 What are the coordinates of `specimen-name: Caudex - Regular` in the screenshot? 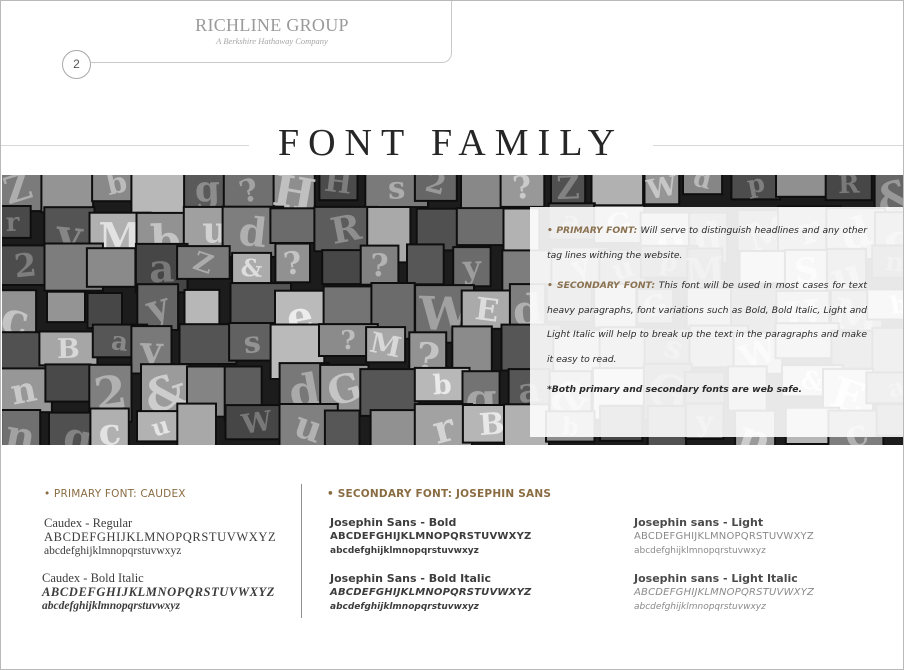 It's located at (88, 523).